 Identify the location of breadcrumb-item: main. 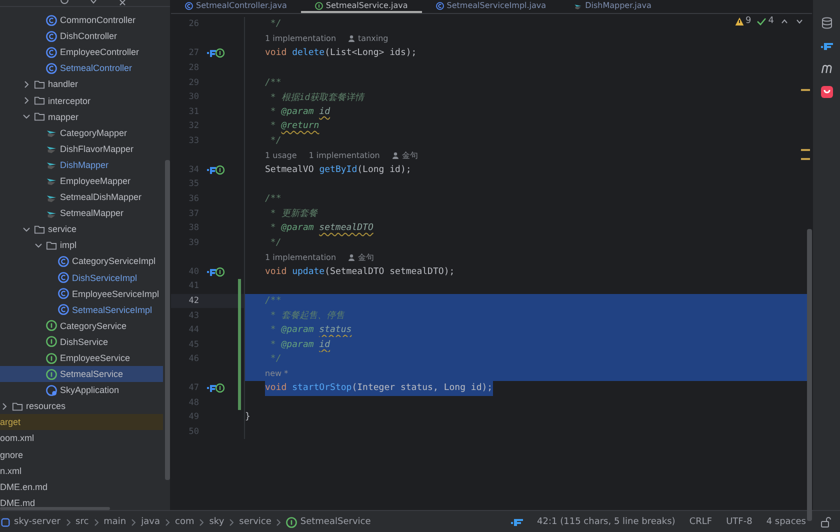
(115, 522).